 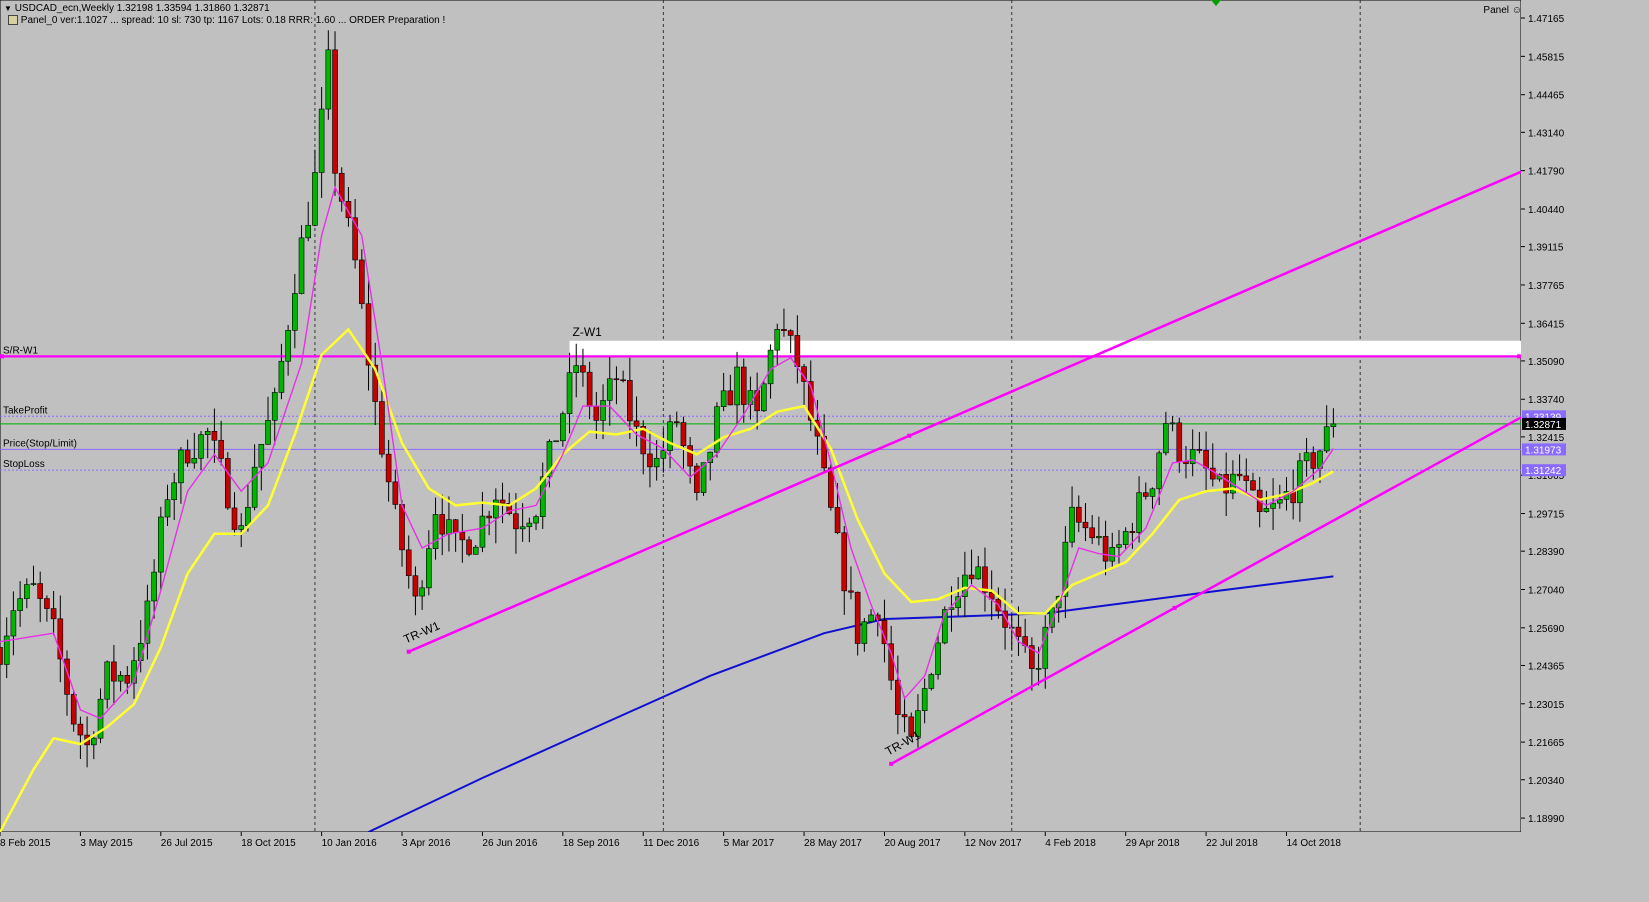 I want to click on time-tick-label: 26 Jul 2015, so click(x=187, y=843).